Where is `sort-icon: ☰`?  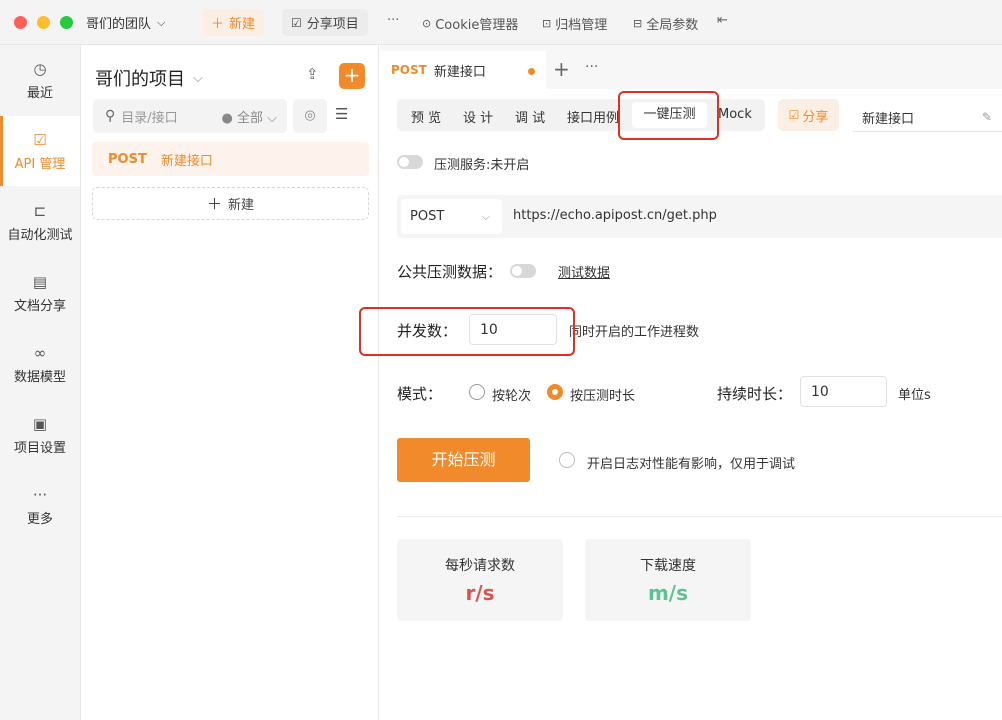 sort-icon: ☰ is located at coordinates (341, 114).